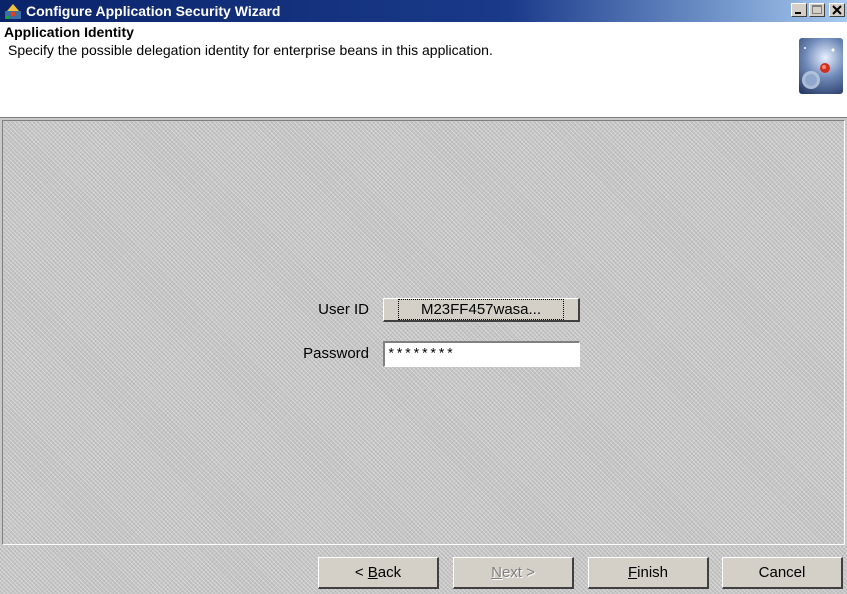 The height and width of the screenshot is (594, 847). I want to click on close-button, so click(837, 10).